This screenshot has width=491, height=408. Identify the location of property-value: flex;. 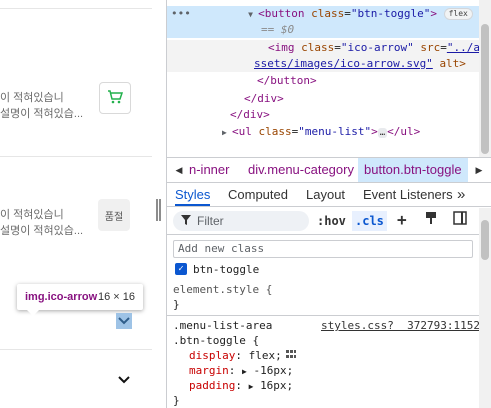
(265, 355).